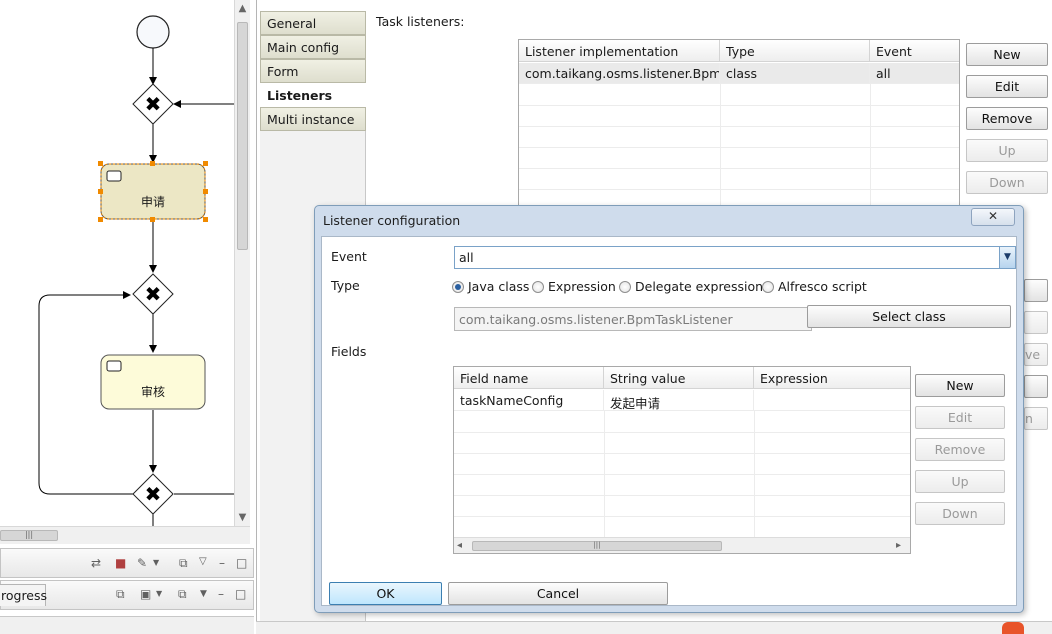 The image size is (1052, 634). I want to click on cell-string-value: 发起申请, so click(679, 400).